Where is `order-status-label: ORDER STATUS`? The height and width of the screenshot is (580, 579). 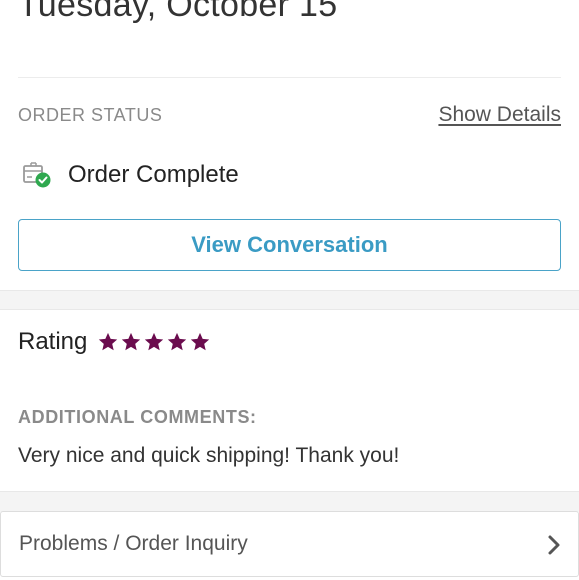
order-status-label: ORDER STATUS is located at coordinates (90, 115).